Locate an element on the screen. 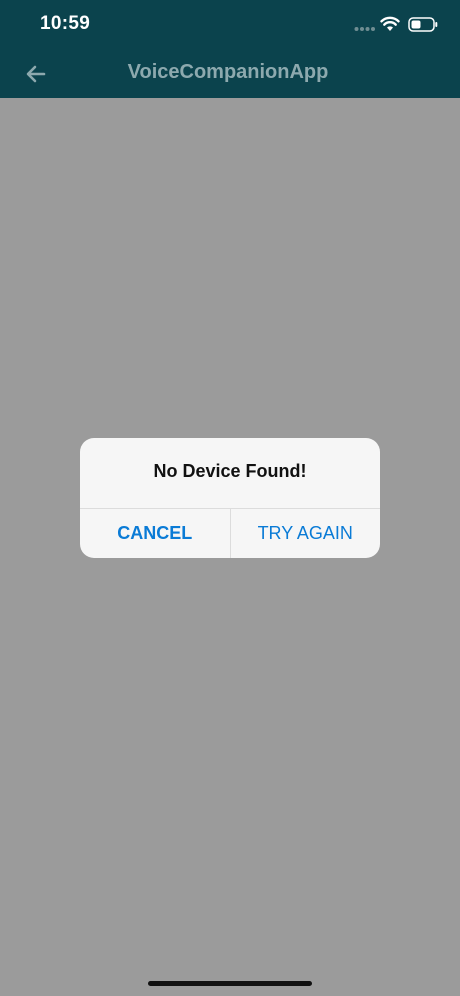 This screenshot has width=460, height=996. navigation-bar: VoiceCompanionApp is located at coordinates (230, 74).